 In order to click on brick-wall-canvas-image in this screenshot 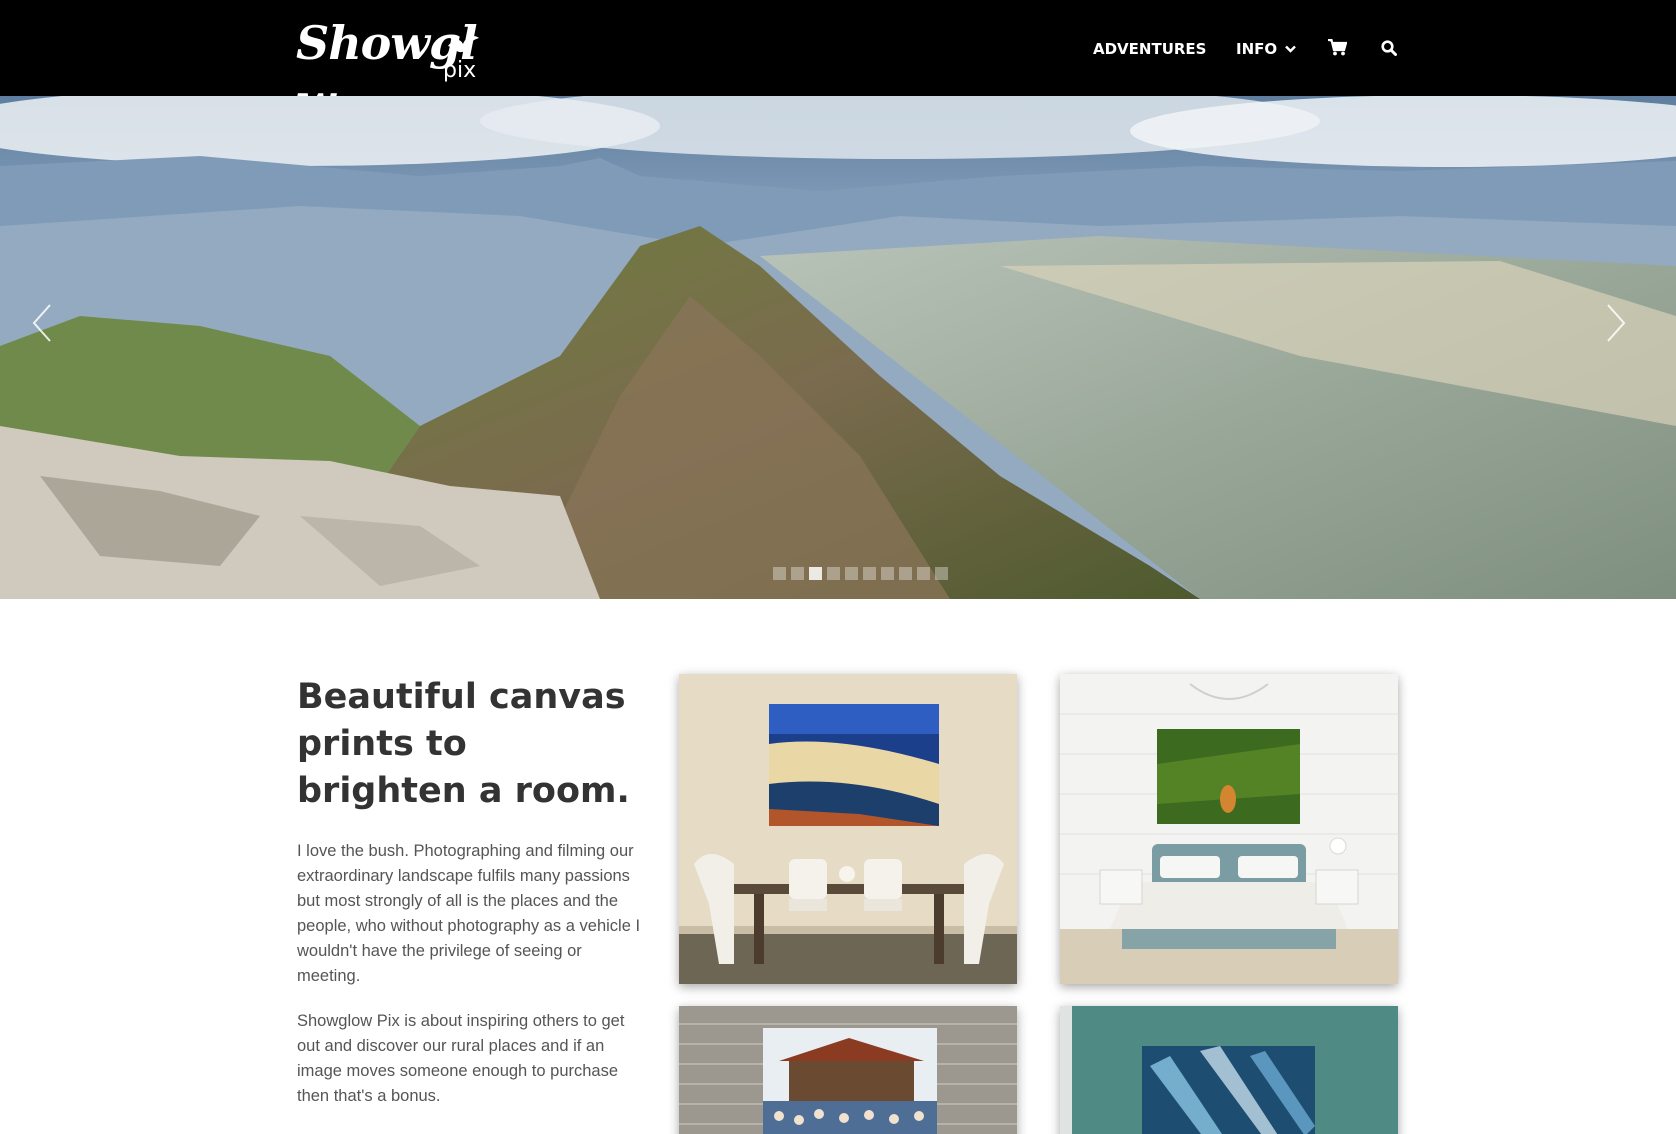, I will do `click(848, 1070)`.